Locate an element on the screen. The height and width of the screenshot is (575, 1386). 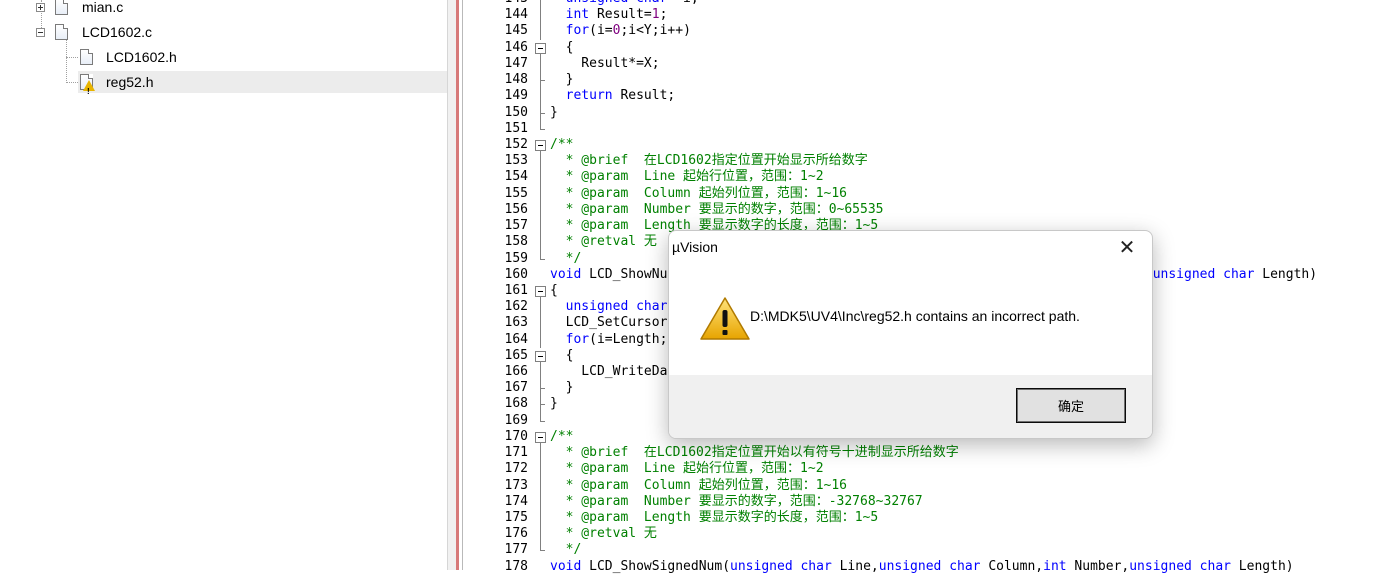
close-icon: ✕ is located at coordinates (1127, 248).